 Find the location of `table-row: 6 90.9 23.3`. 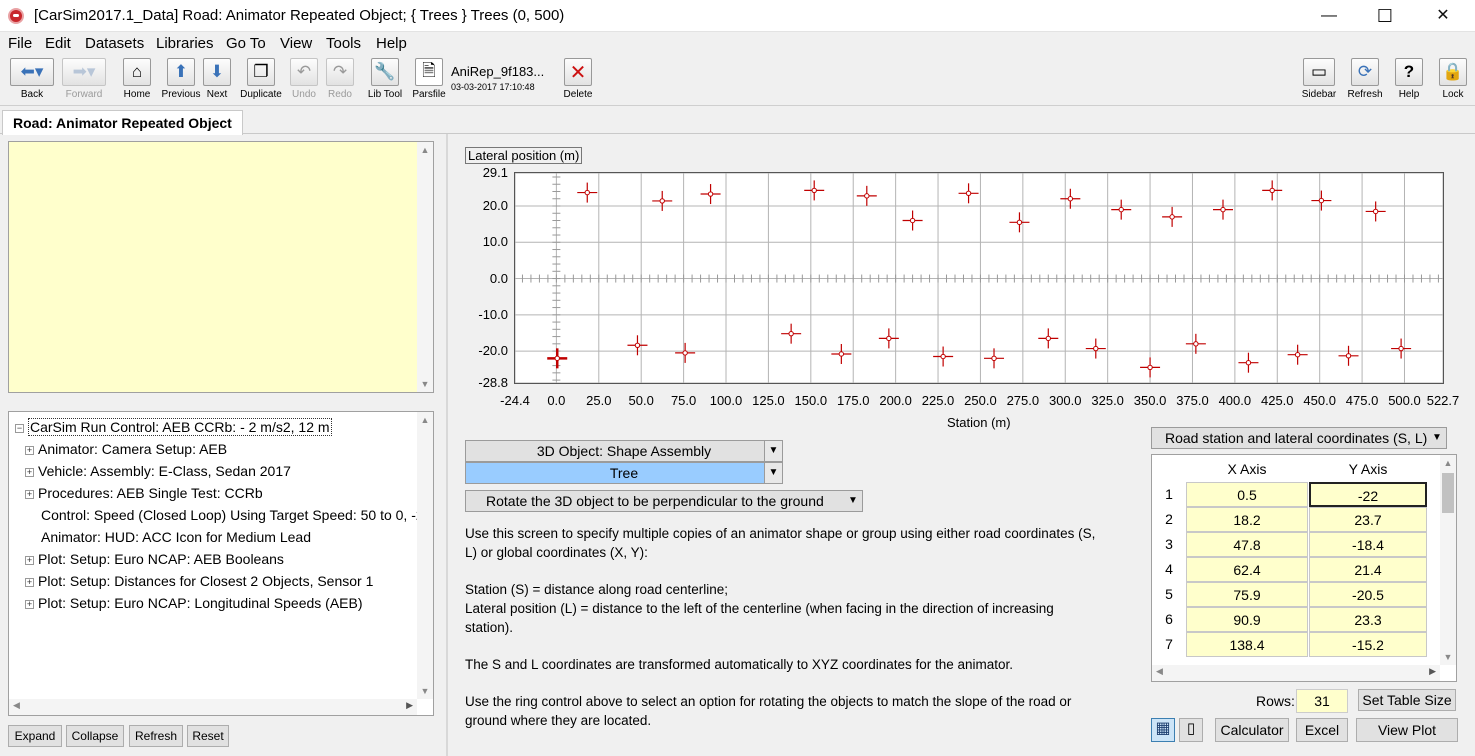

table-row: 6 90.9 23.3 is located at coordinates (1297, 619).